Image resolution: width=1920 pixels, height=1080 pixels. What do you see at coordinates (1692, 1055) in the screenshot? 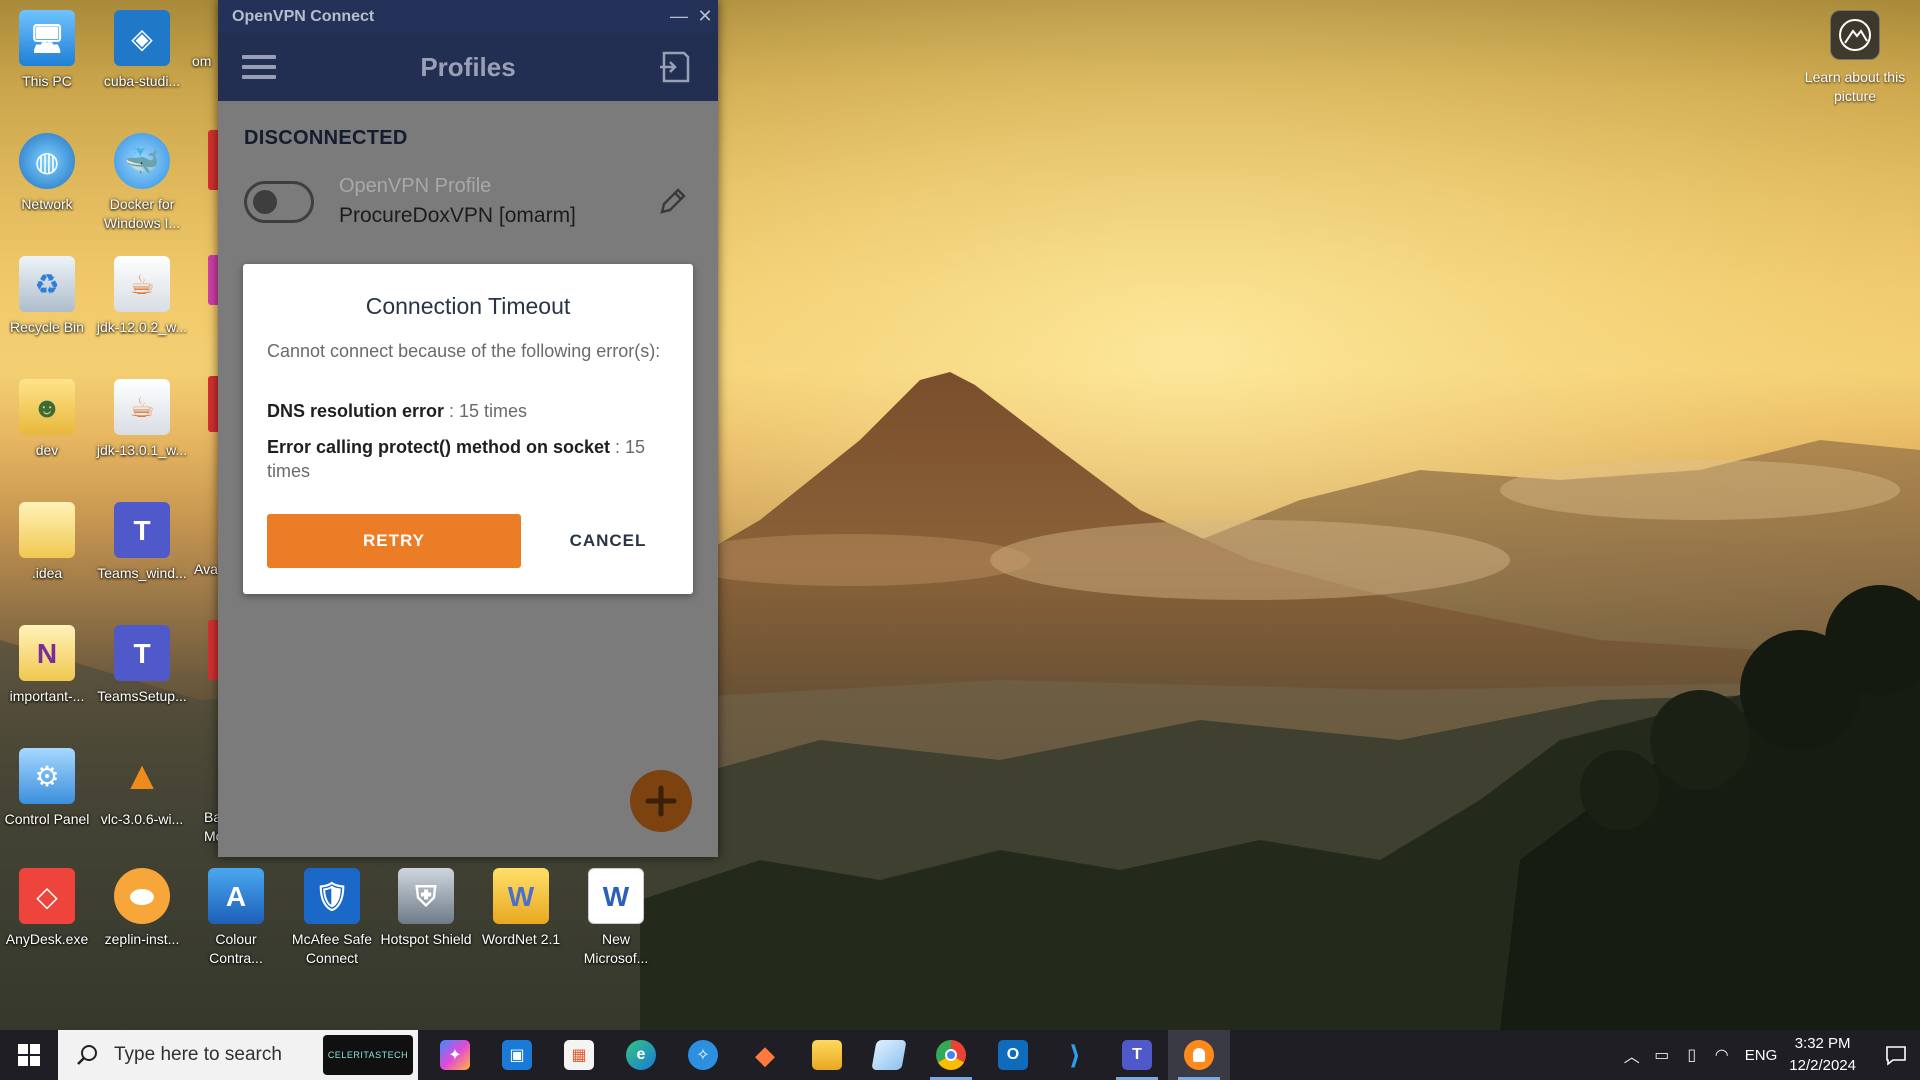
I see `battery-icon: ▯` at bounding box center [1692, 1055].